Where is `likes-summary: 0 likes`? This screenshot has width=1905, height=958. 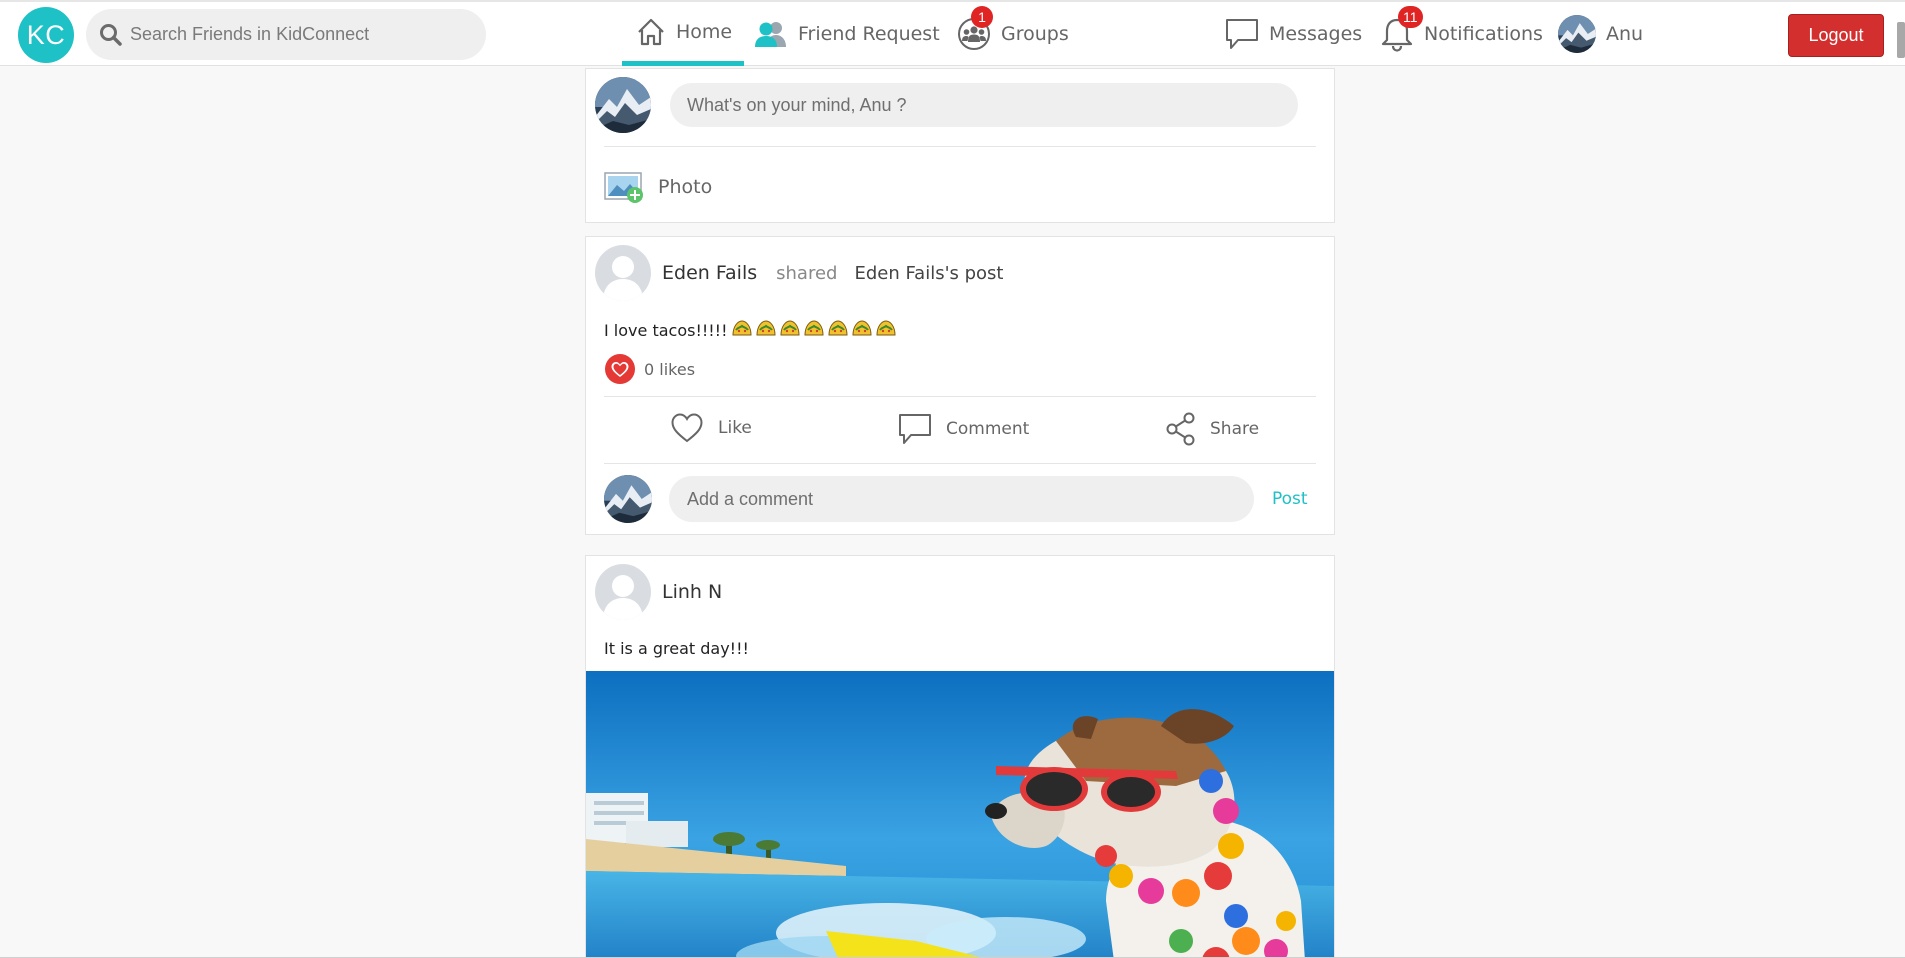 likes-summary: 0 likes is located at coordinates (649, 369).